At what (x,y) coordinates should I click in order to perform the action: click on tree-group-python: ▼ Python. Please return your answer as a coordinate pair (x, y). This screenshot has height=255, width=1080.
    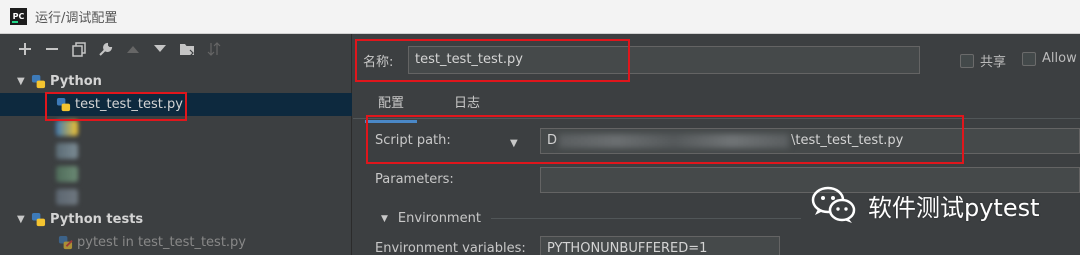
    Looking at the image, I should click on (176, 81).